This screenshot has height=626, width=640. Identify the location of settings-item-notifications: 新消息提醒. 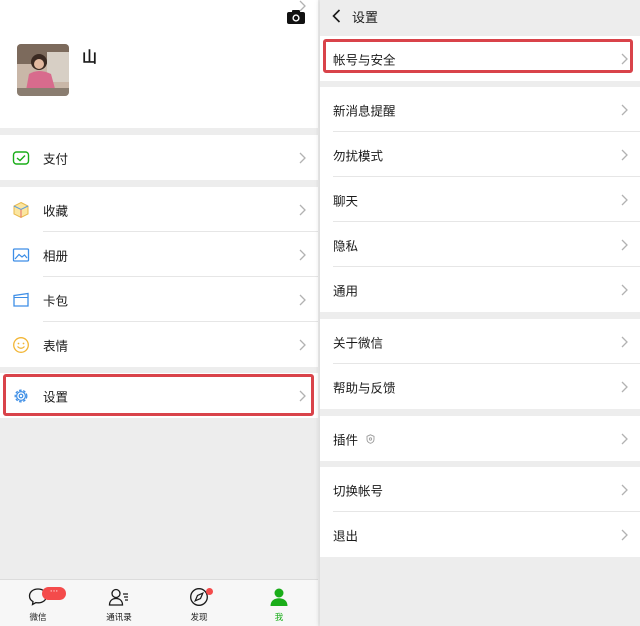
(480, 109).